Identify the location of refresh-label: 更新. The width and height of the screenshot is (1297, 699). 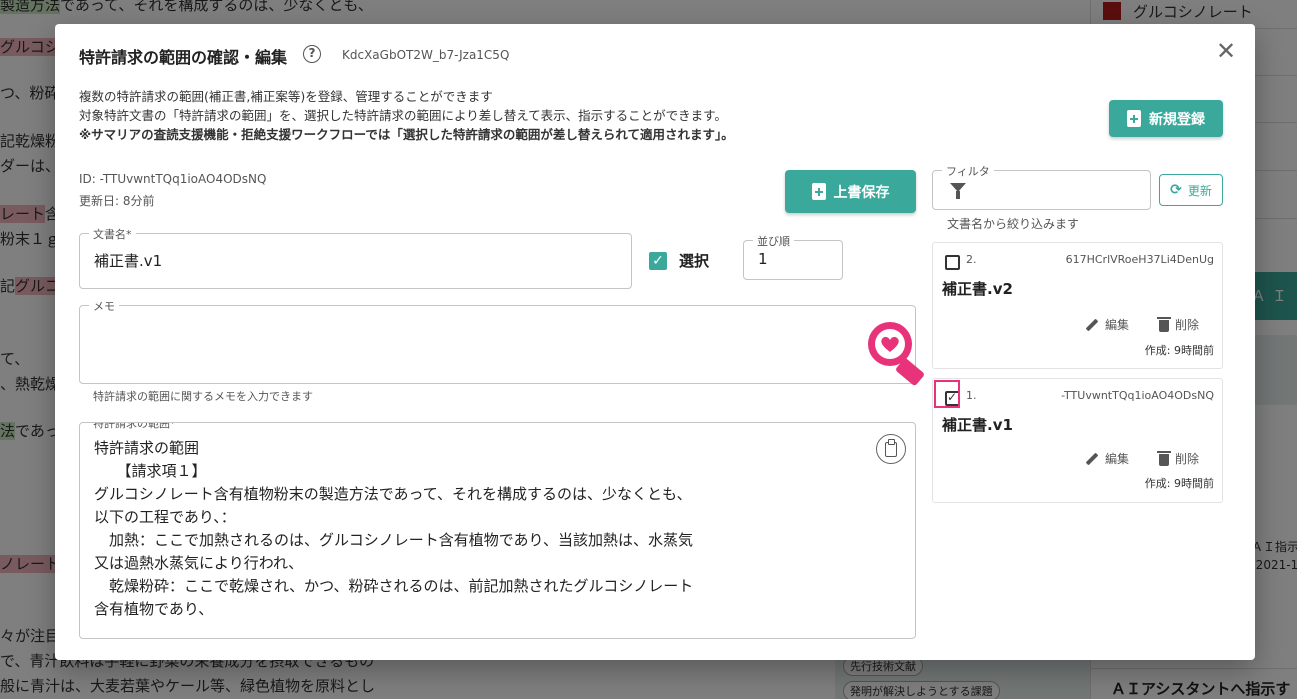
(1199, 190).